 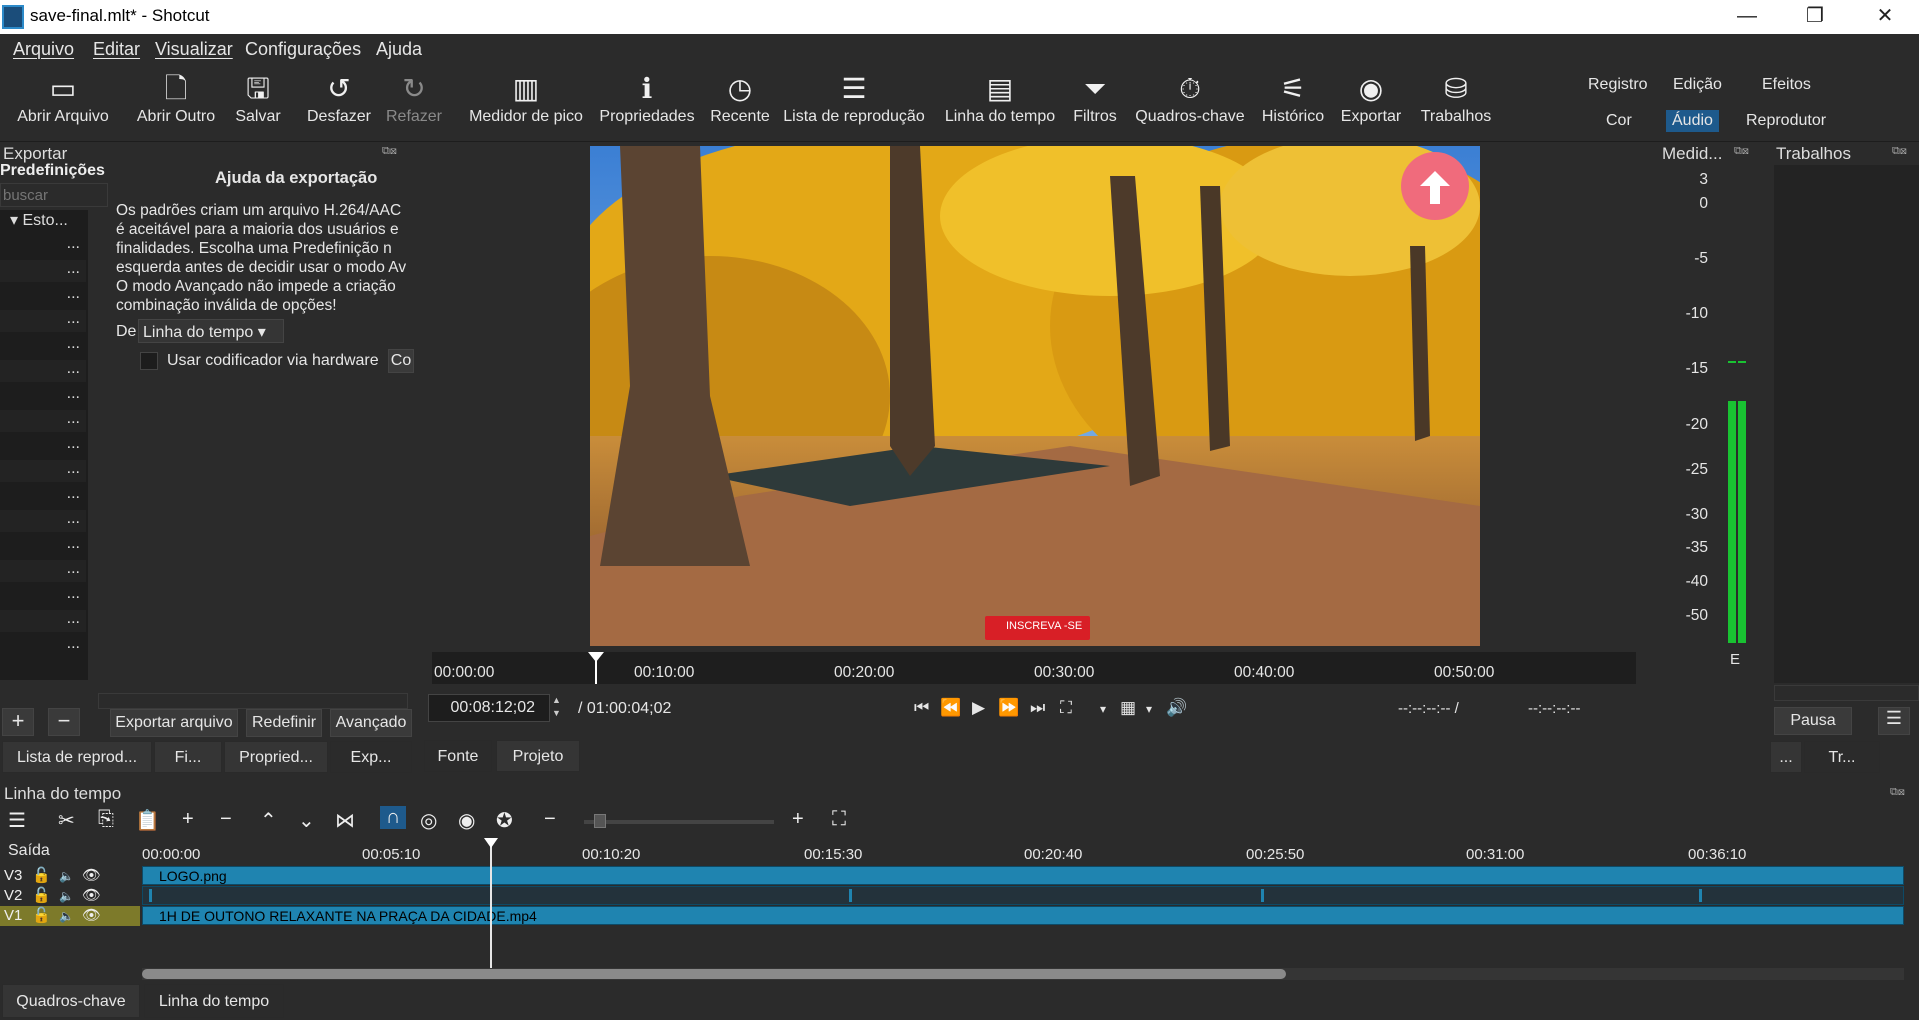 What do you see at coordinates (414, 104) in the screenshot?
I see `redo-button: ↻ Refazer` at bounding box center [414, 104].